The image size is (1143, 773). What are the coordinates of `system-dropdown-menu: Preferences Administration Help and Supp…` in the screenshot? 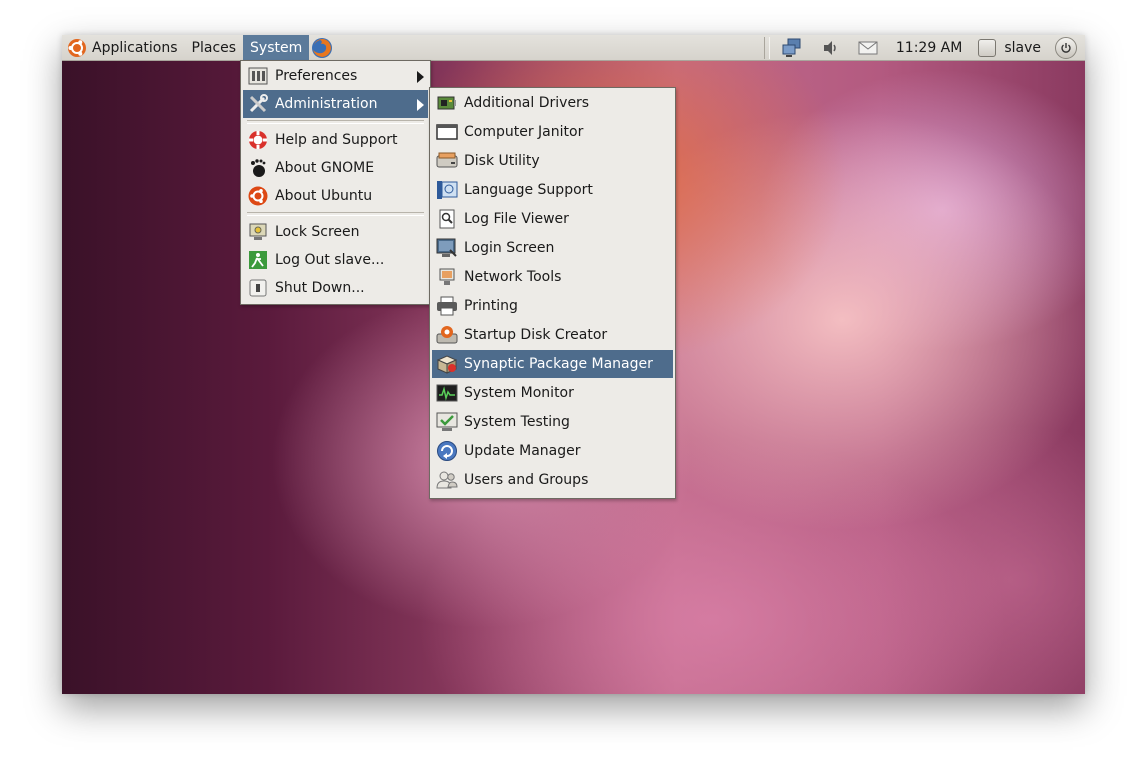 It's located at (335, 182).